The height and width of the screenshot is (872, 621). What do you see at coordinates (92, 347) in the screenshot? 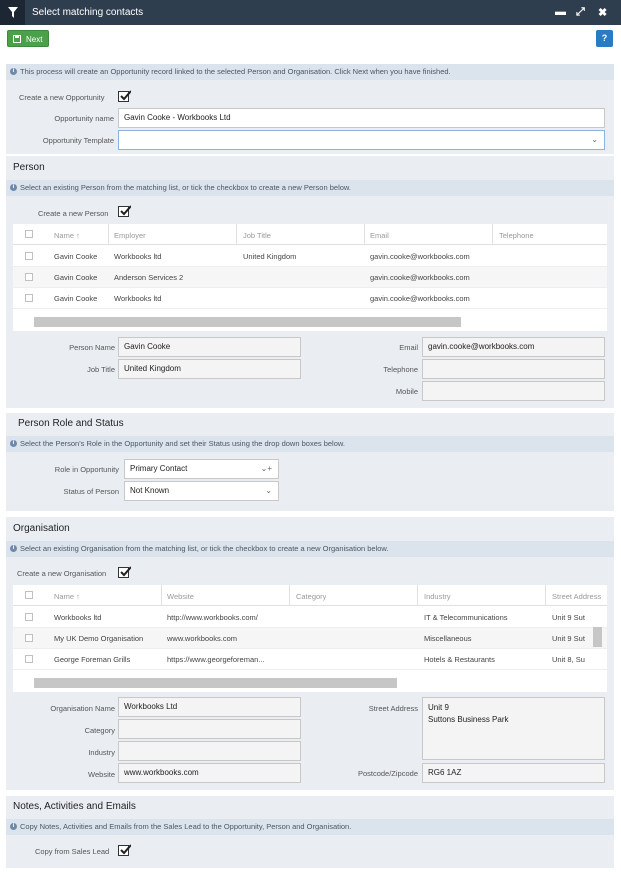
I see `person-name-label: Person Name` at bounding box center [92, 347].